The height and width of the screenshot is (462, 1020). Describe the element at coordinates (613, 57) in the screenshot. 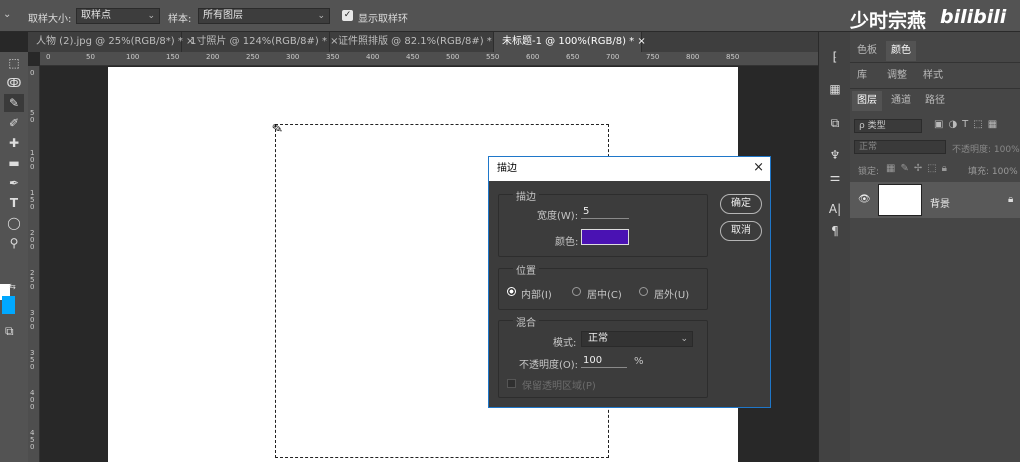

I see `ruler-tick-label: 700` at that location.